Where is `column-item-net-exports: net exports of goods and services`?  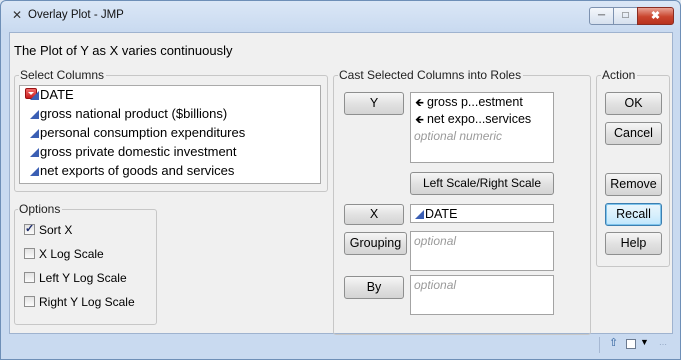
column-item-net-exports: net exports of goods and services is located at coordinates (132, 170).